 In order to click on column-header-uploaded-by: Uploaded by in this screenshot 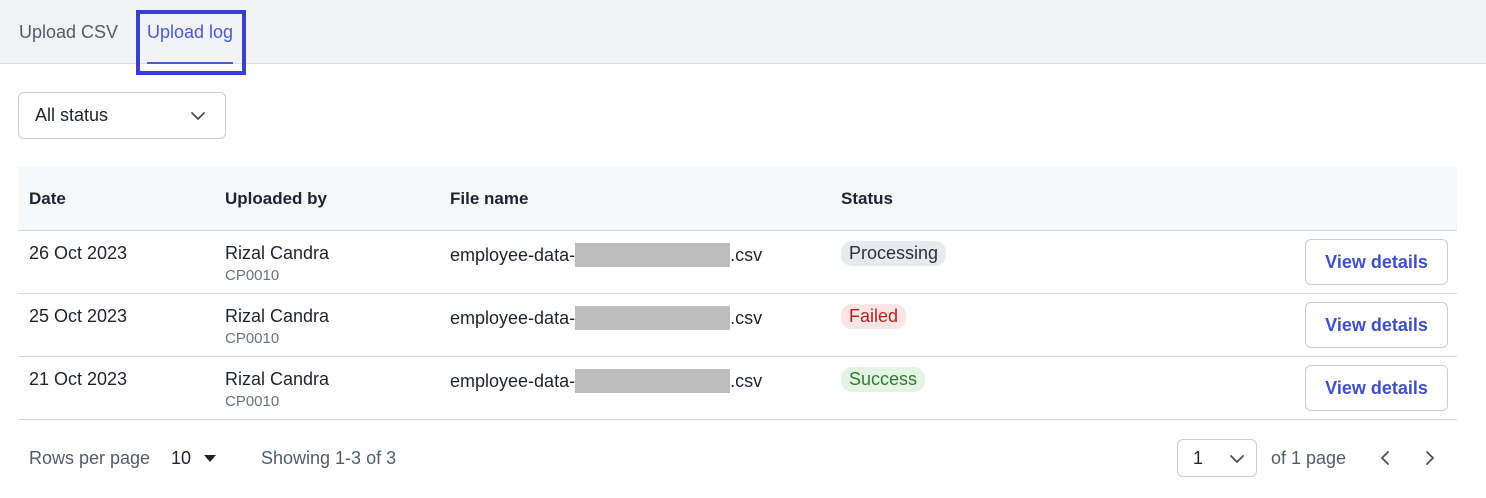, I will do `click(276, 198)`.